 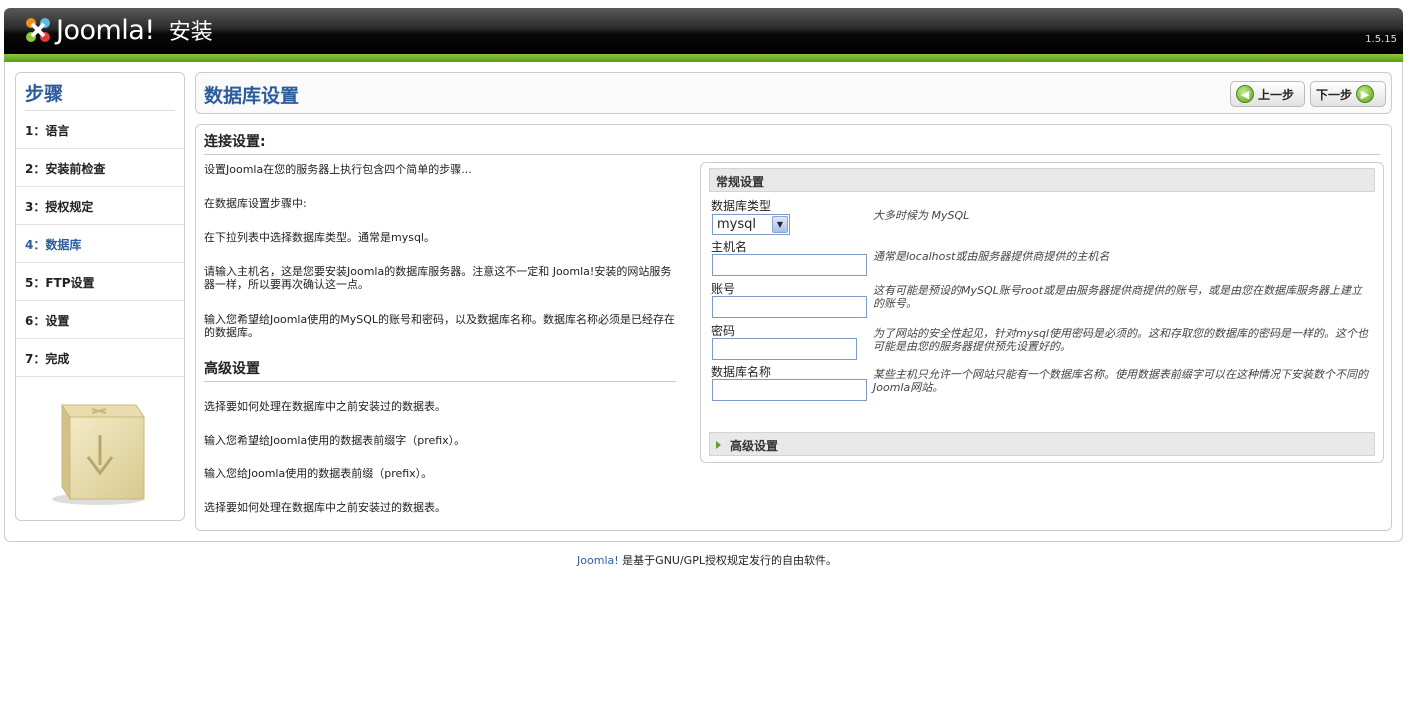 I want to click on install-label: 安装, so click(x=190, y=32).